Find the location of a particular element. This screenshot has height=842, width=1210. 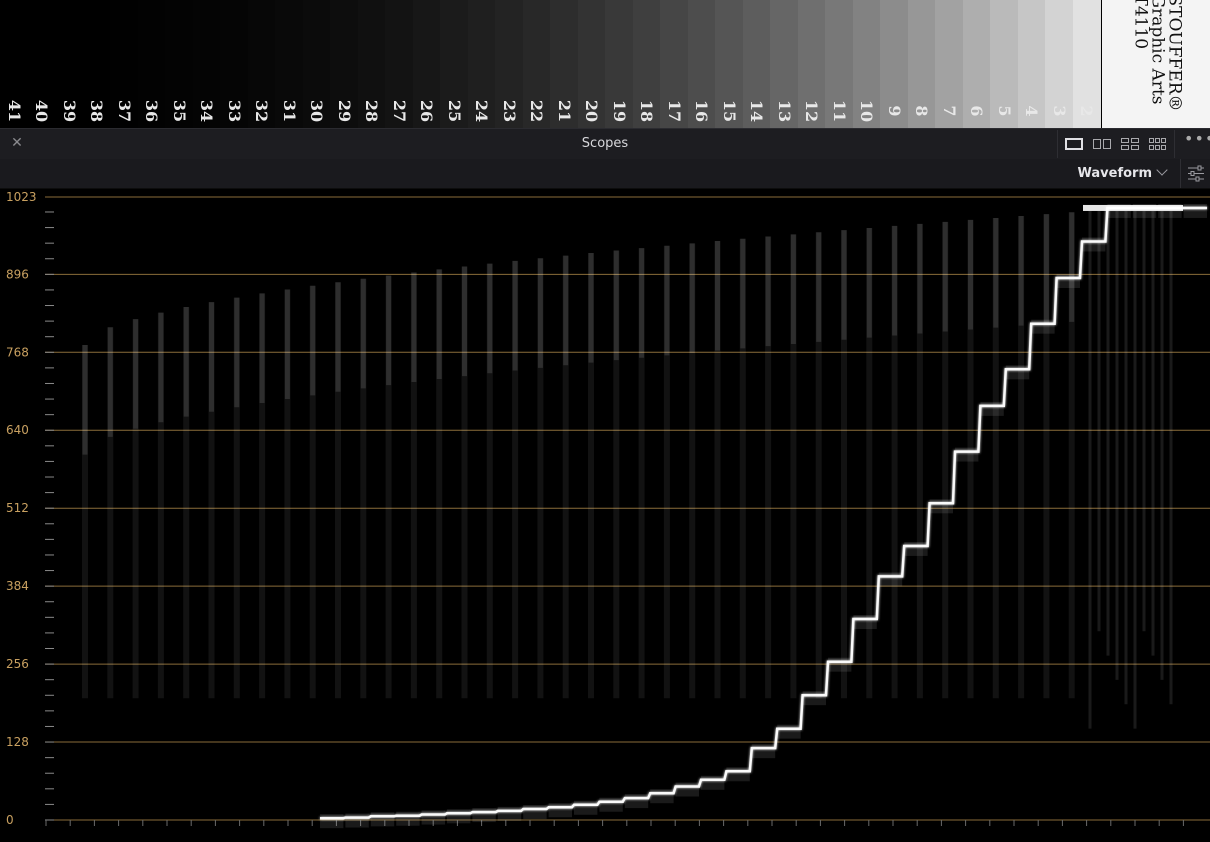

wedge-step: 17 is located at coordinates (674, 64).